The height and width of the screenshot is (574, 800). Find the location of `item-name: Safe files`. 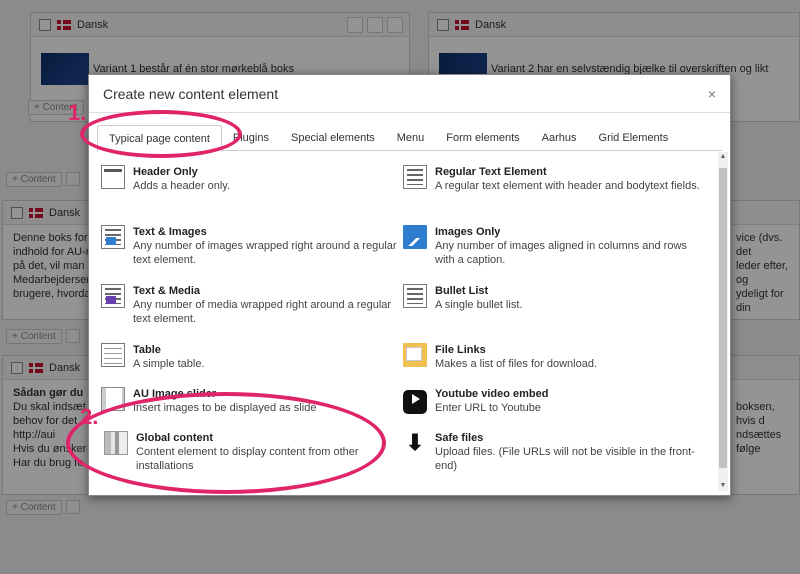

item-name: Safe files is located at coordinates (459, 438).